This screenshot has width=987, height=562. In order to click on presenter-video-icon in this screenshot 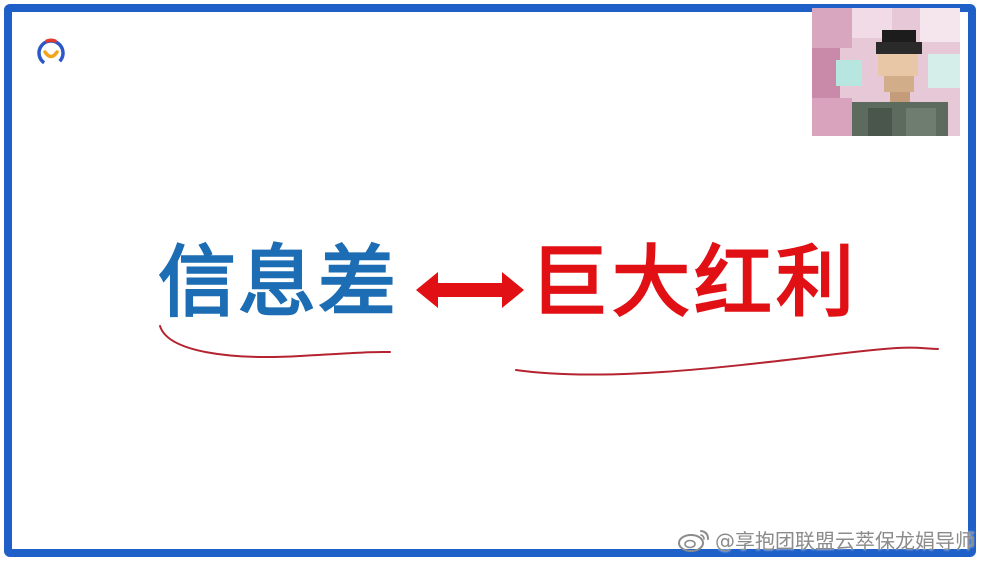, I will do `click(886, 72)`.